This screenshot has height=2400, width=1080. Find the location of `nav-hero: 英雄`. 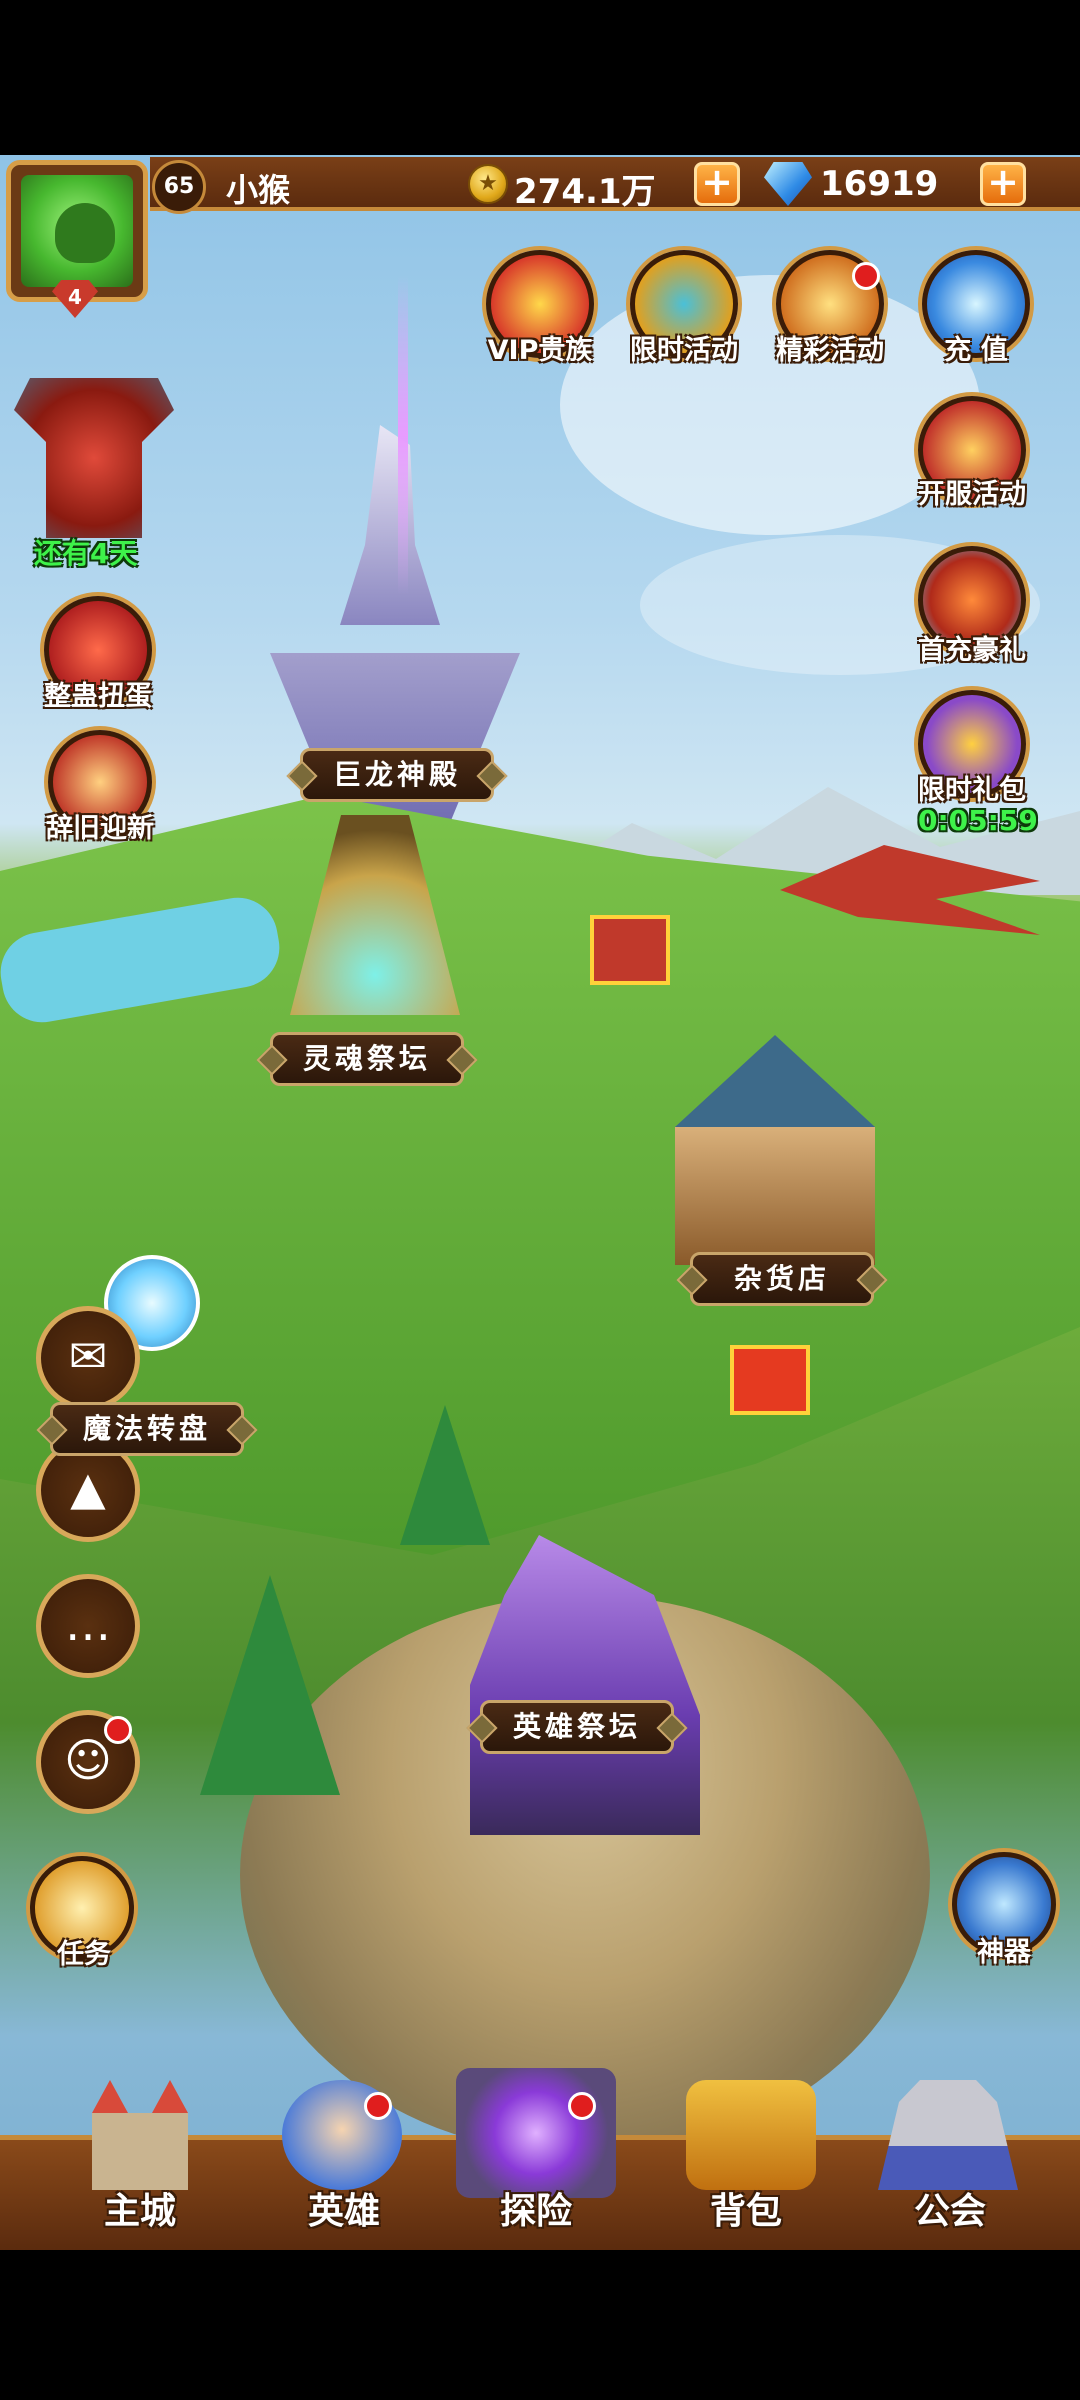

nav-hero: 英雄 is located at coordinates (344, 2208).